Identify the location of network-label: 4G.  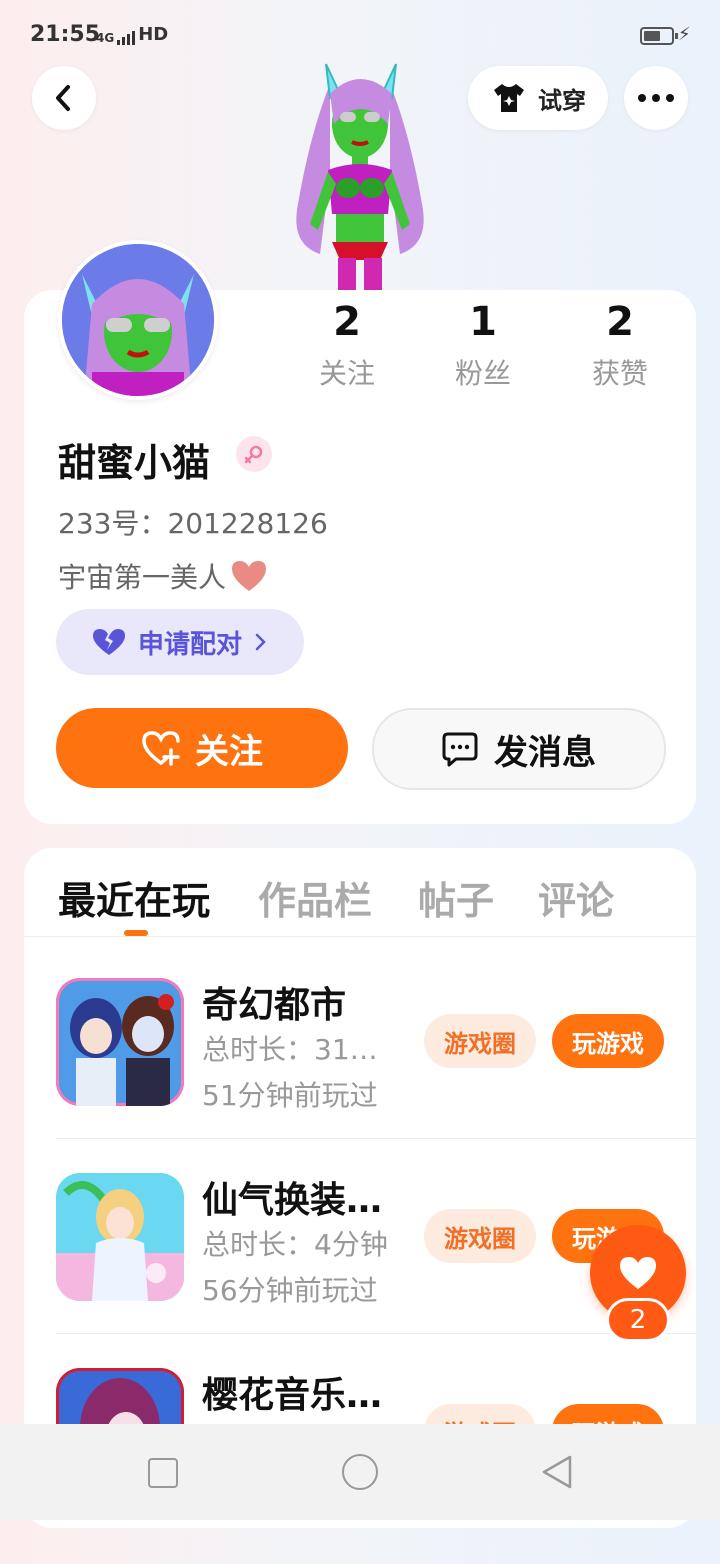
(105, 38).